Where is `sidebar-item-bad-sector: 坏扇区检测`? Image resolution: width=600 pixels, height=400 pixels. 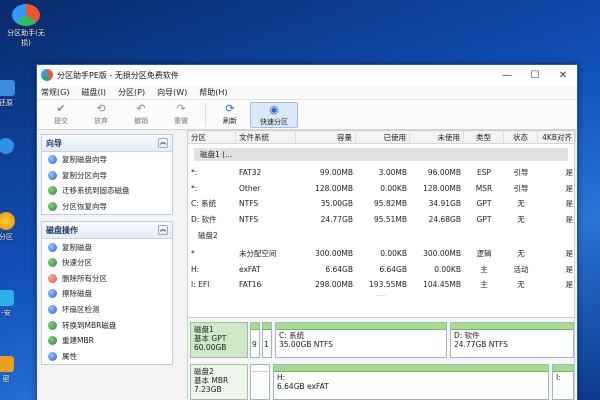
sidebar-item-bad-sector: 坏扇区检测 is located at coordinates (107, 310).